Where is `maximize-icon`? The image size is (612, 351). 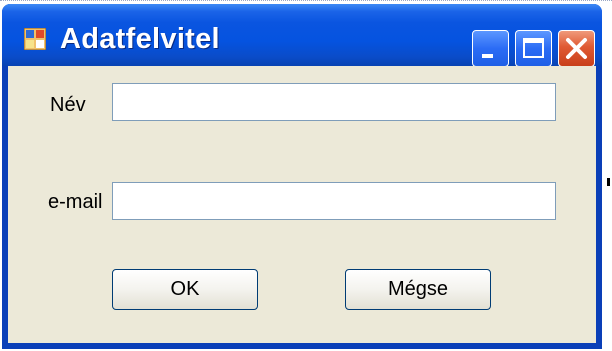 maximize-icon is located at coordinates (533, 48).